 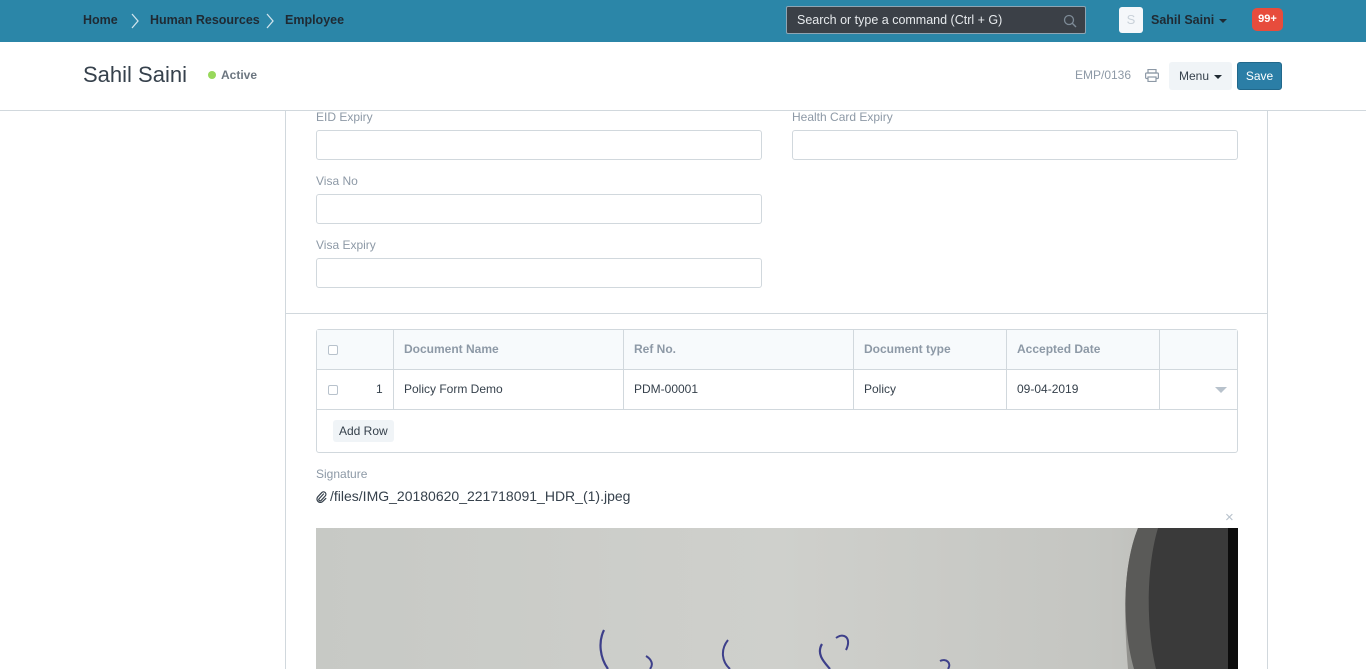 What do you see at coordinates (1221, 390) in the screenshot?
I see `row-expand-icon` at bounding box center [1221, 390].